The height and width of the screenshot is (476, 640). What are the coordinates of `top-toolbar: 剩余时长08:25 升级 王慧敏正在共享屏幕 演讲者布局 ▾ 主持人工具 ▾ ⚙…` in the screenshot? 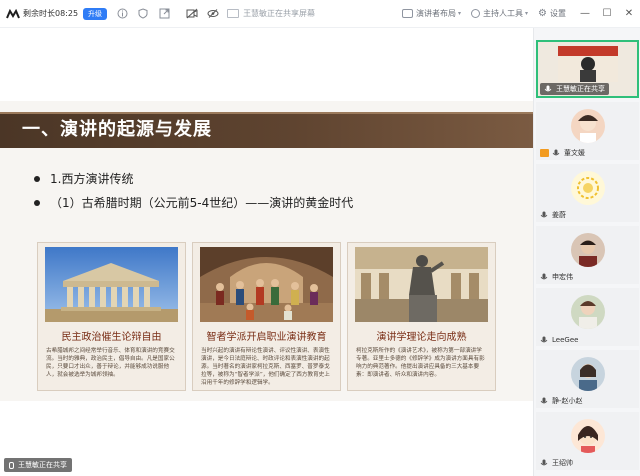 It's located at (320, 14).